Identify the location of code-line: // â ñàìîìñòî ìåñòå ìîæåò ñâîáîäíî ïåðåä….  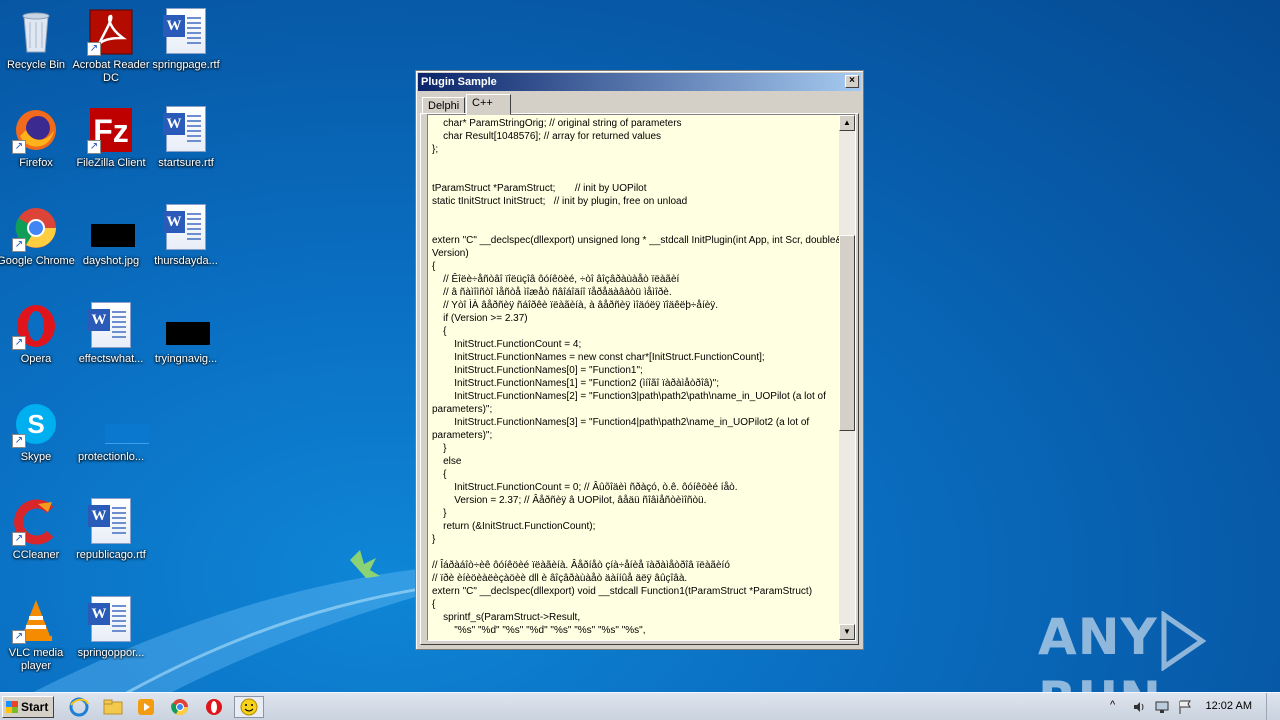
(552, 292).